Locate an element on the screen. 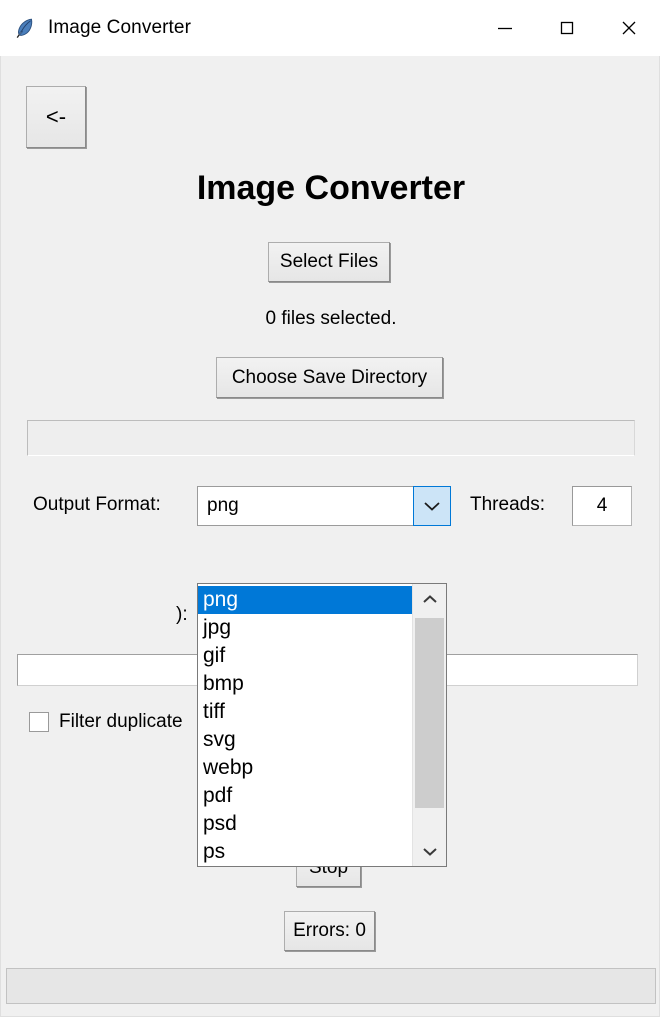 This screenshot has height=1017, width=660. chevron-down-icon is located at coordinates (432, 506).